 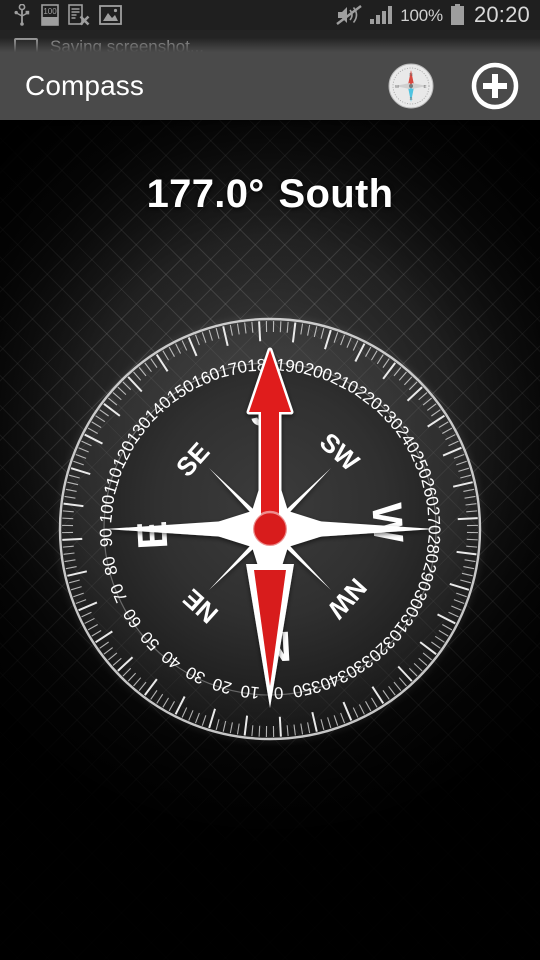 I want to click on sound-mute-icon, so click(x=349, y=15).